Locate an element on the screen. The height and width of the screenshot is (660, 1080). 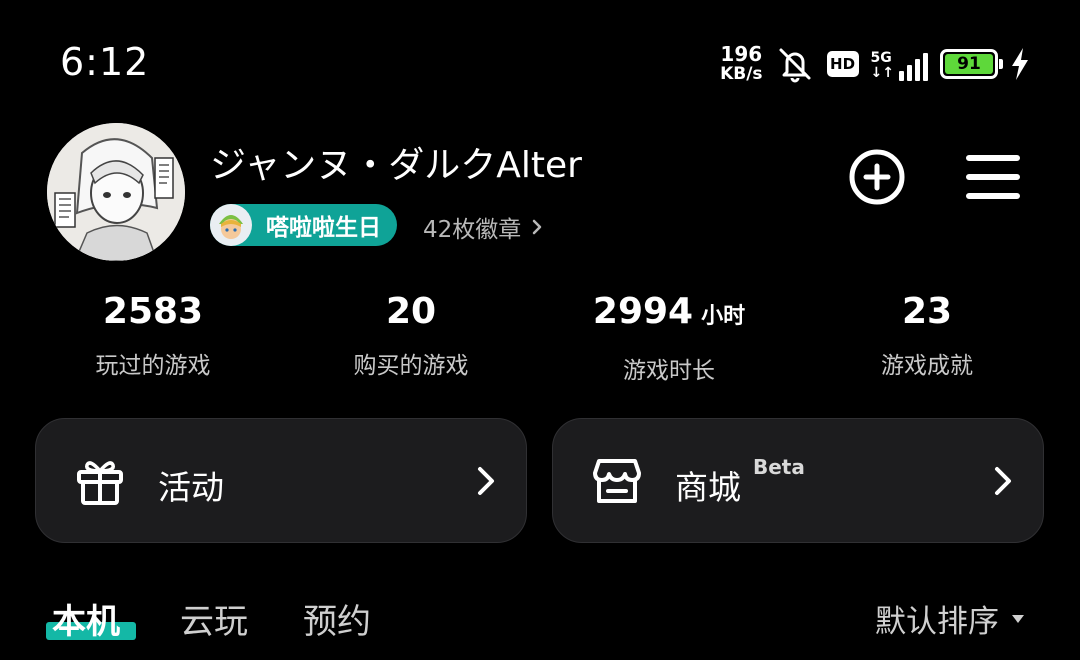
stat-value: 20 is located at coordinates (411, 311).